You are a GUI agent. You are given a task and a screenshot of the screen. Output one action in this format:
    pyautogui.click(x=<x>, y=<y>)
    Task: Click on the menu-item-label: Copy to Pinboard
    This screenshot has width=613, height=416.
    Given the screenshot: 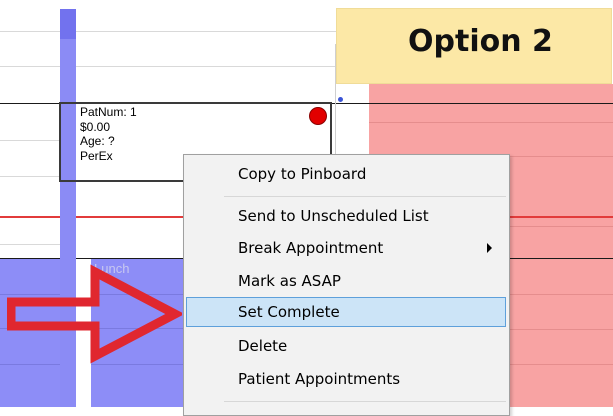 What is the action you would take?
    pyautogui.click(x=302, y=174)
    